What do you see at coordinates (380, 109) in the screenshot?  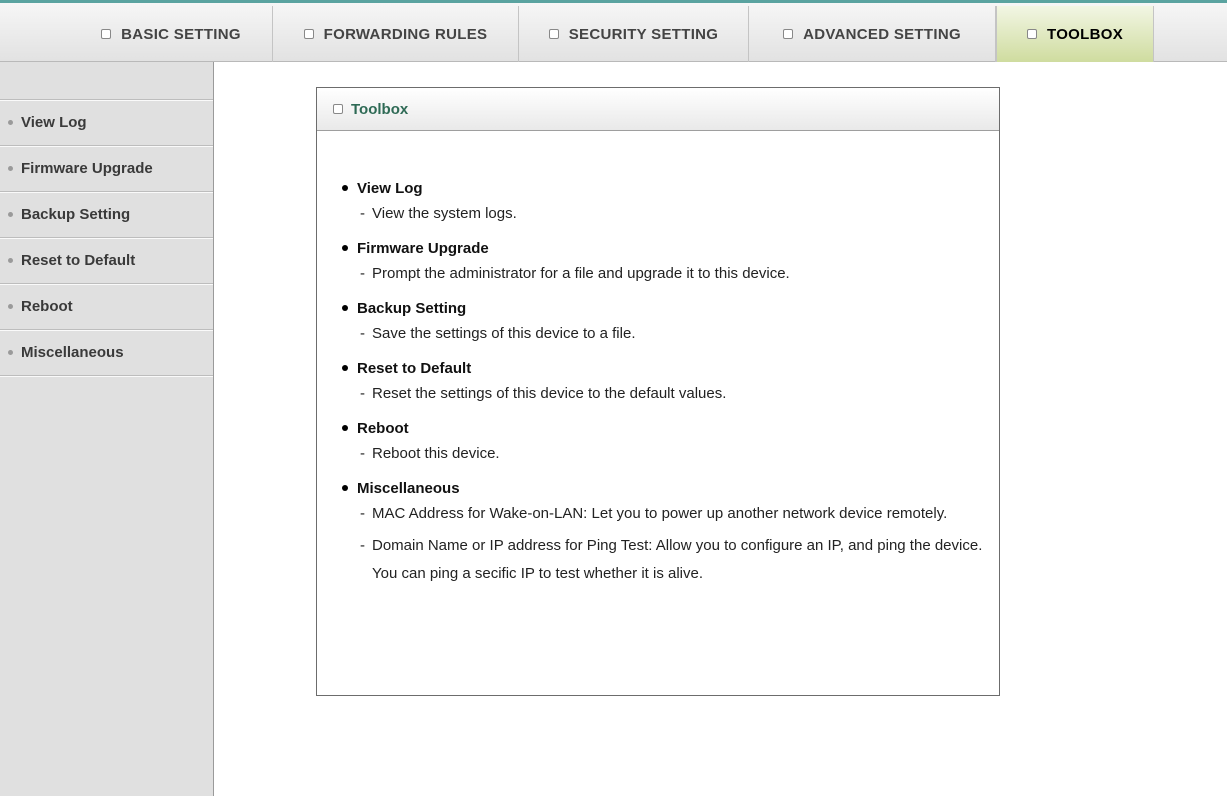 I see `panel-title: Toolbox` at bounding box center [380, 109].